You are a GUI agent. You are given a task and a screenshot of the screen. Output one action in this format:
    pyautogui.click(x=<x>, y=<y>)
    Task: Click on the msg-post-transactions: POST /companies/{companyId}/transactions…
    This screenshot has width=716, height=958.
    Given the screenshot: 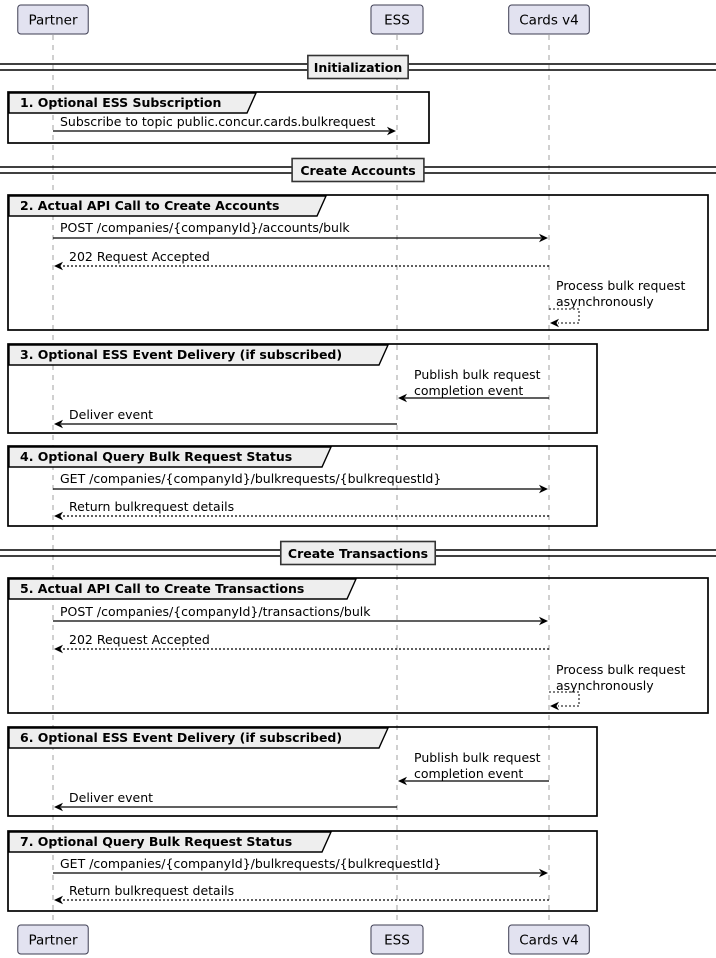 What is the action you would take?
    pyautogui.click(x=300, y=615)
    